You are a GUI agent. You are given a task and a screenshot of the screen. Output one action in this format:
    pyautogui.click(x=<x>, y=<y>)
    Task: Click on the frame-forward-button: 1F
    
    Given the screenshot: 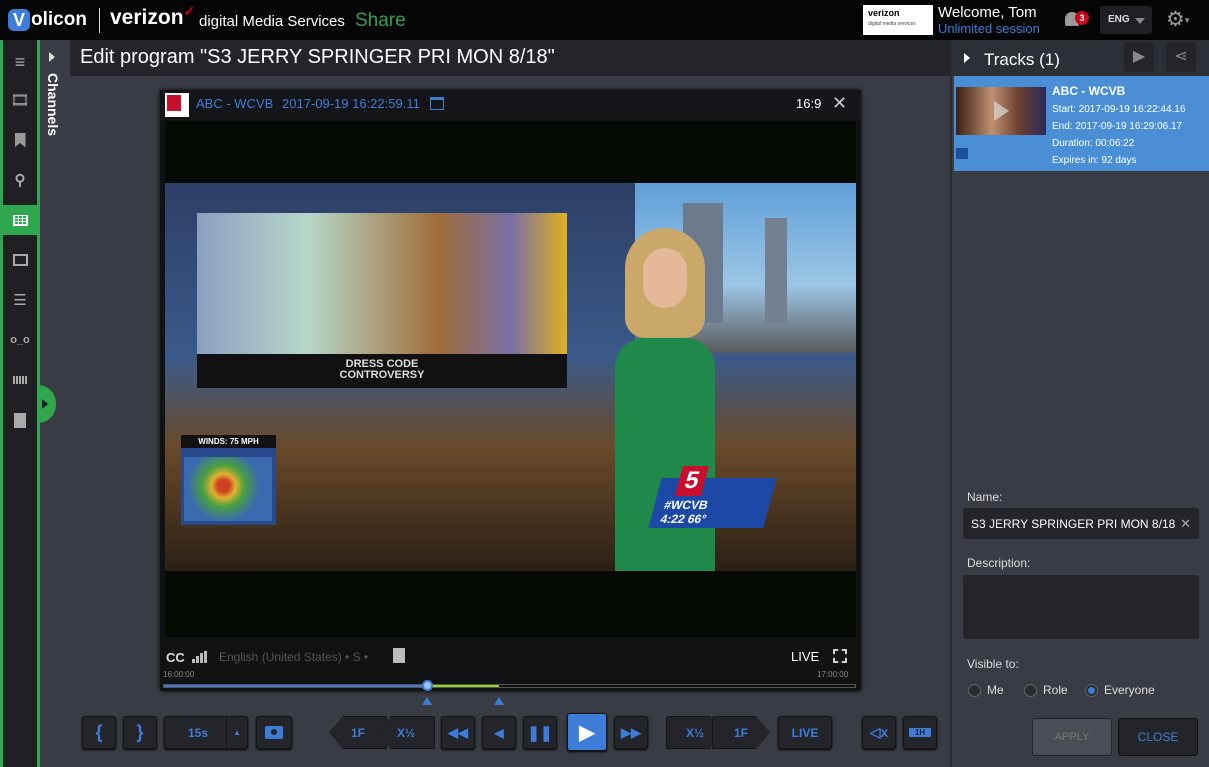 What is the action you would take?
    pyautogui.click(x=741, y=732)
    